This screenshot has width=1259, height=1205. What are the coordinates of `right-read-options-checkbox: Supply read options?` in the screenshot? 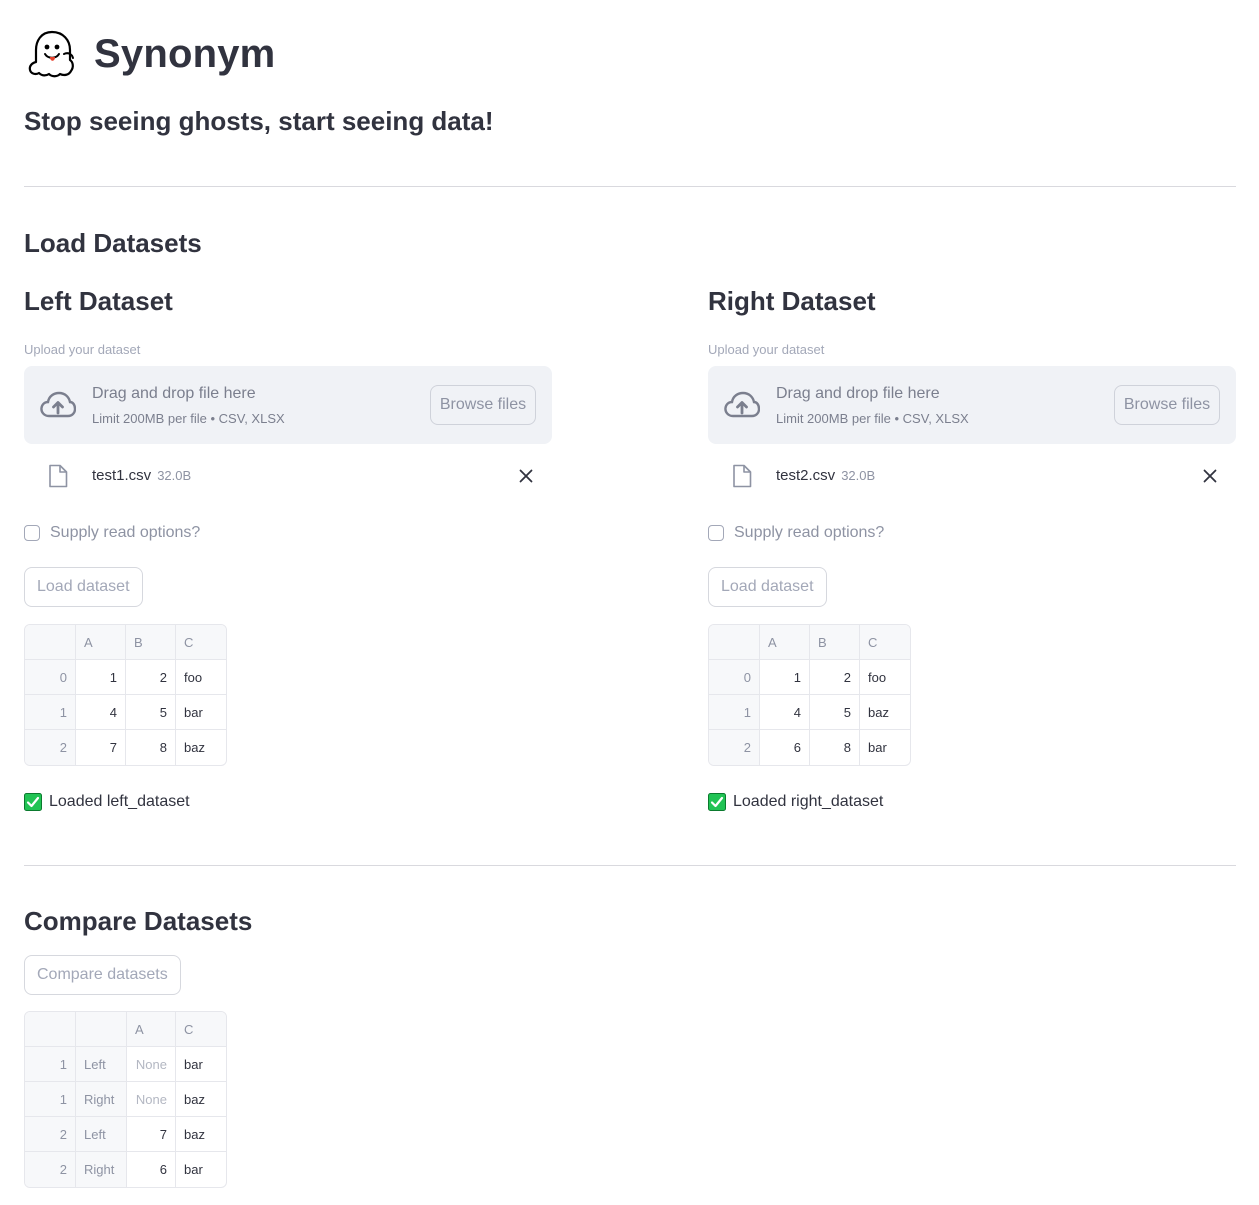 It's located at (972, 533).